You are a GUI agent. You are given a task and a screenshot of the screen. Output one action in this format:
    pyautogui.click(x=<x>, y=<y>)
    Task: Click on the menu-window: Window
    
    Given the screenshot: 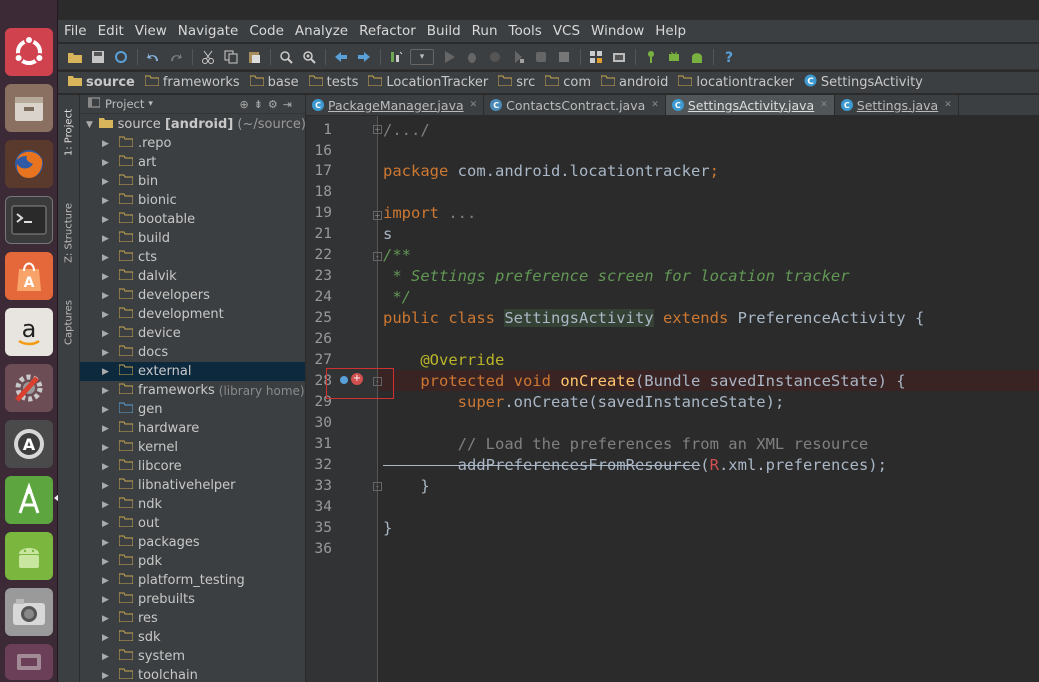 What is the action you would take?
    pyautogui.click(x=617, y=31)
    